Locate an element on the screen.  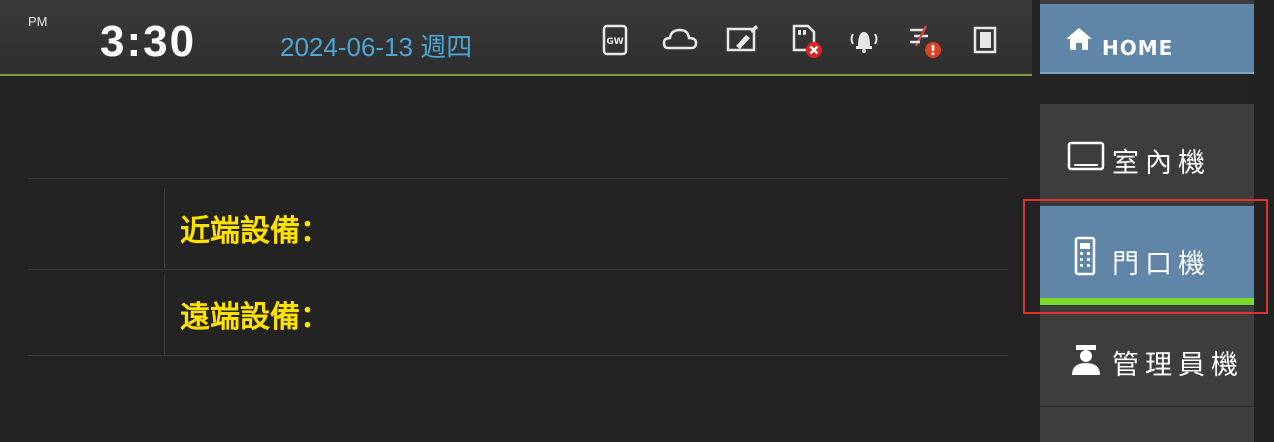
home-button: HOME is located at coordinates (1147, 39).